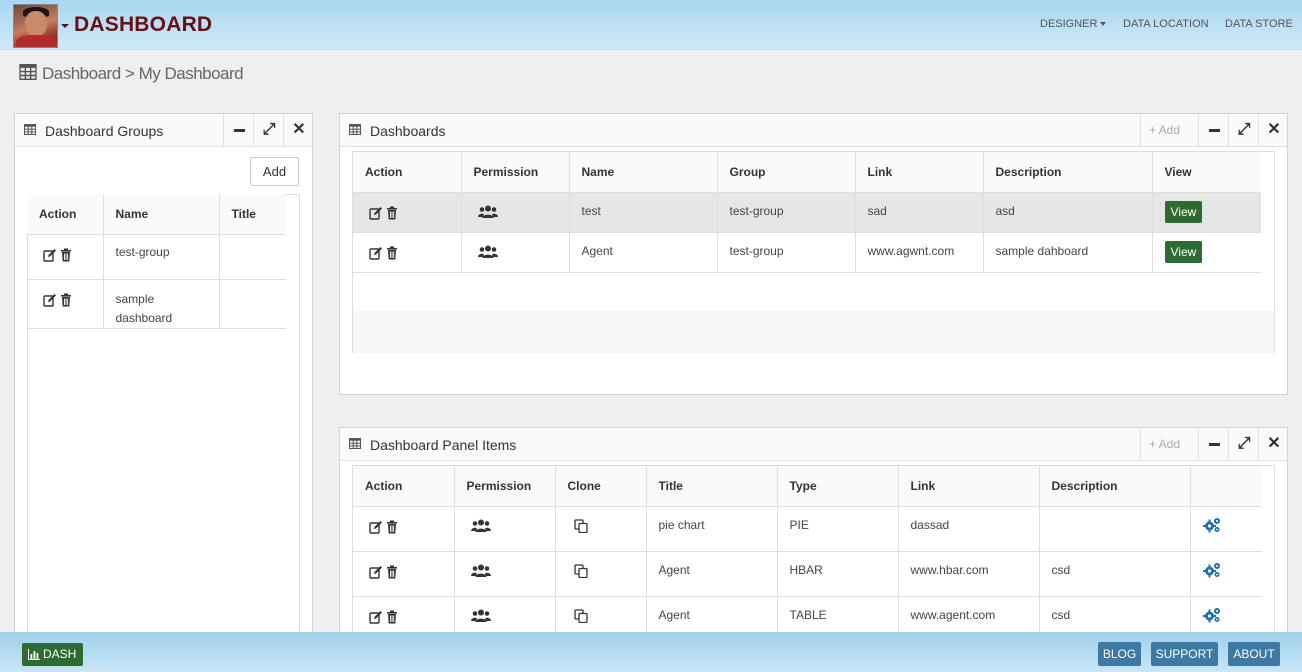  What do you see at coordinates (274, 171) in the screenshot?
I see `add-group-button: Add` at bounding box center [274, 171].